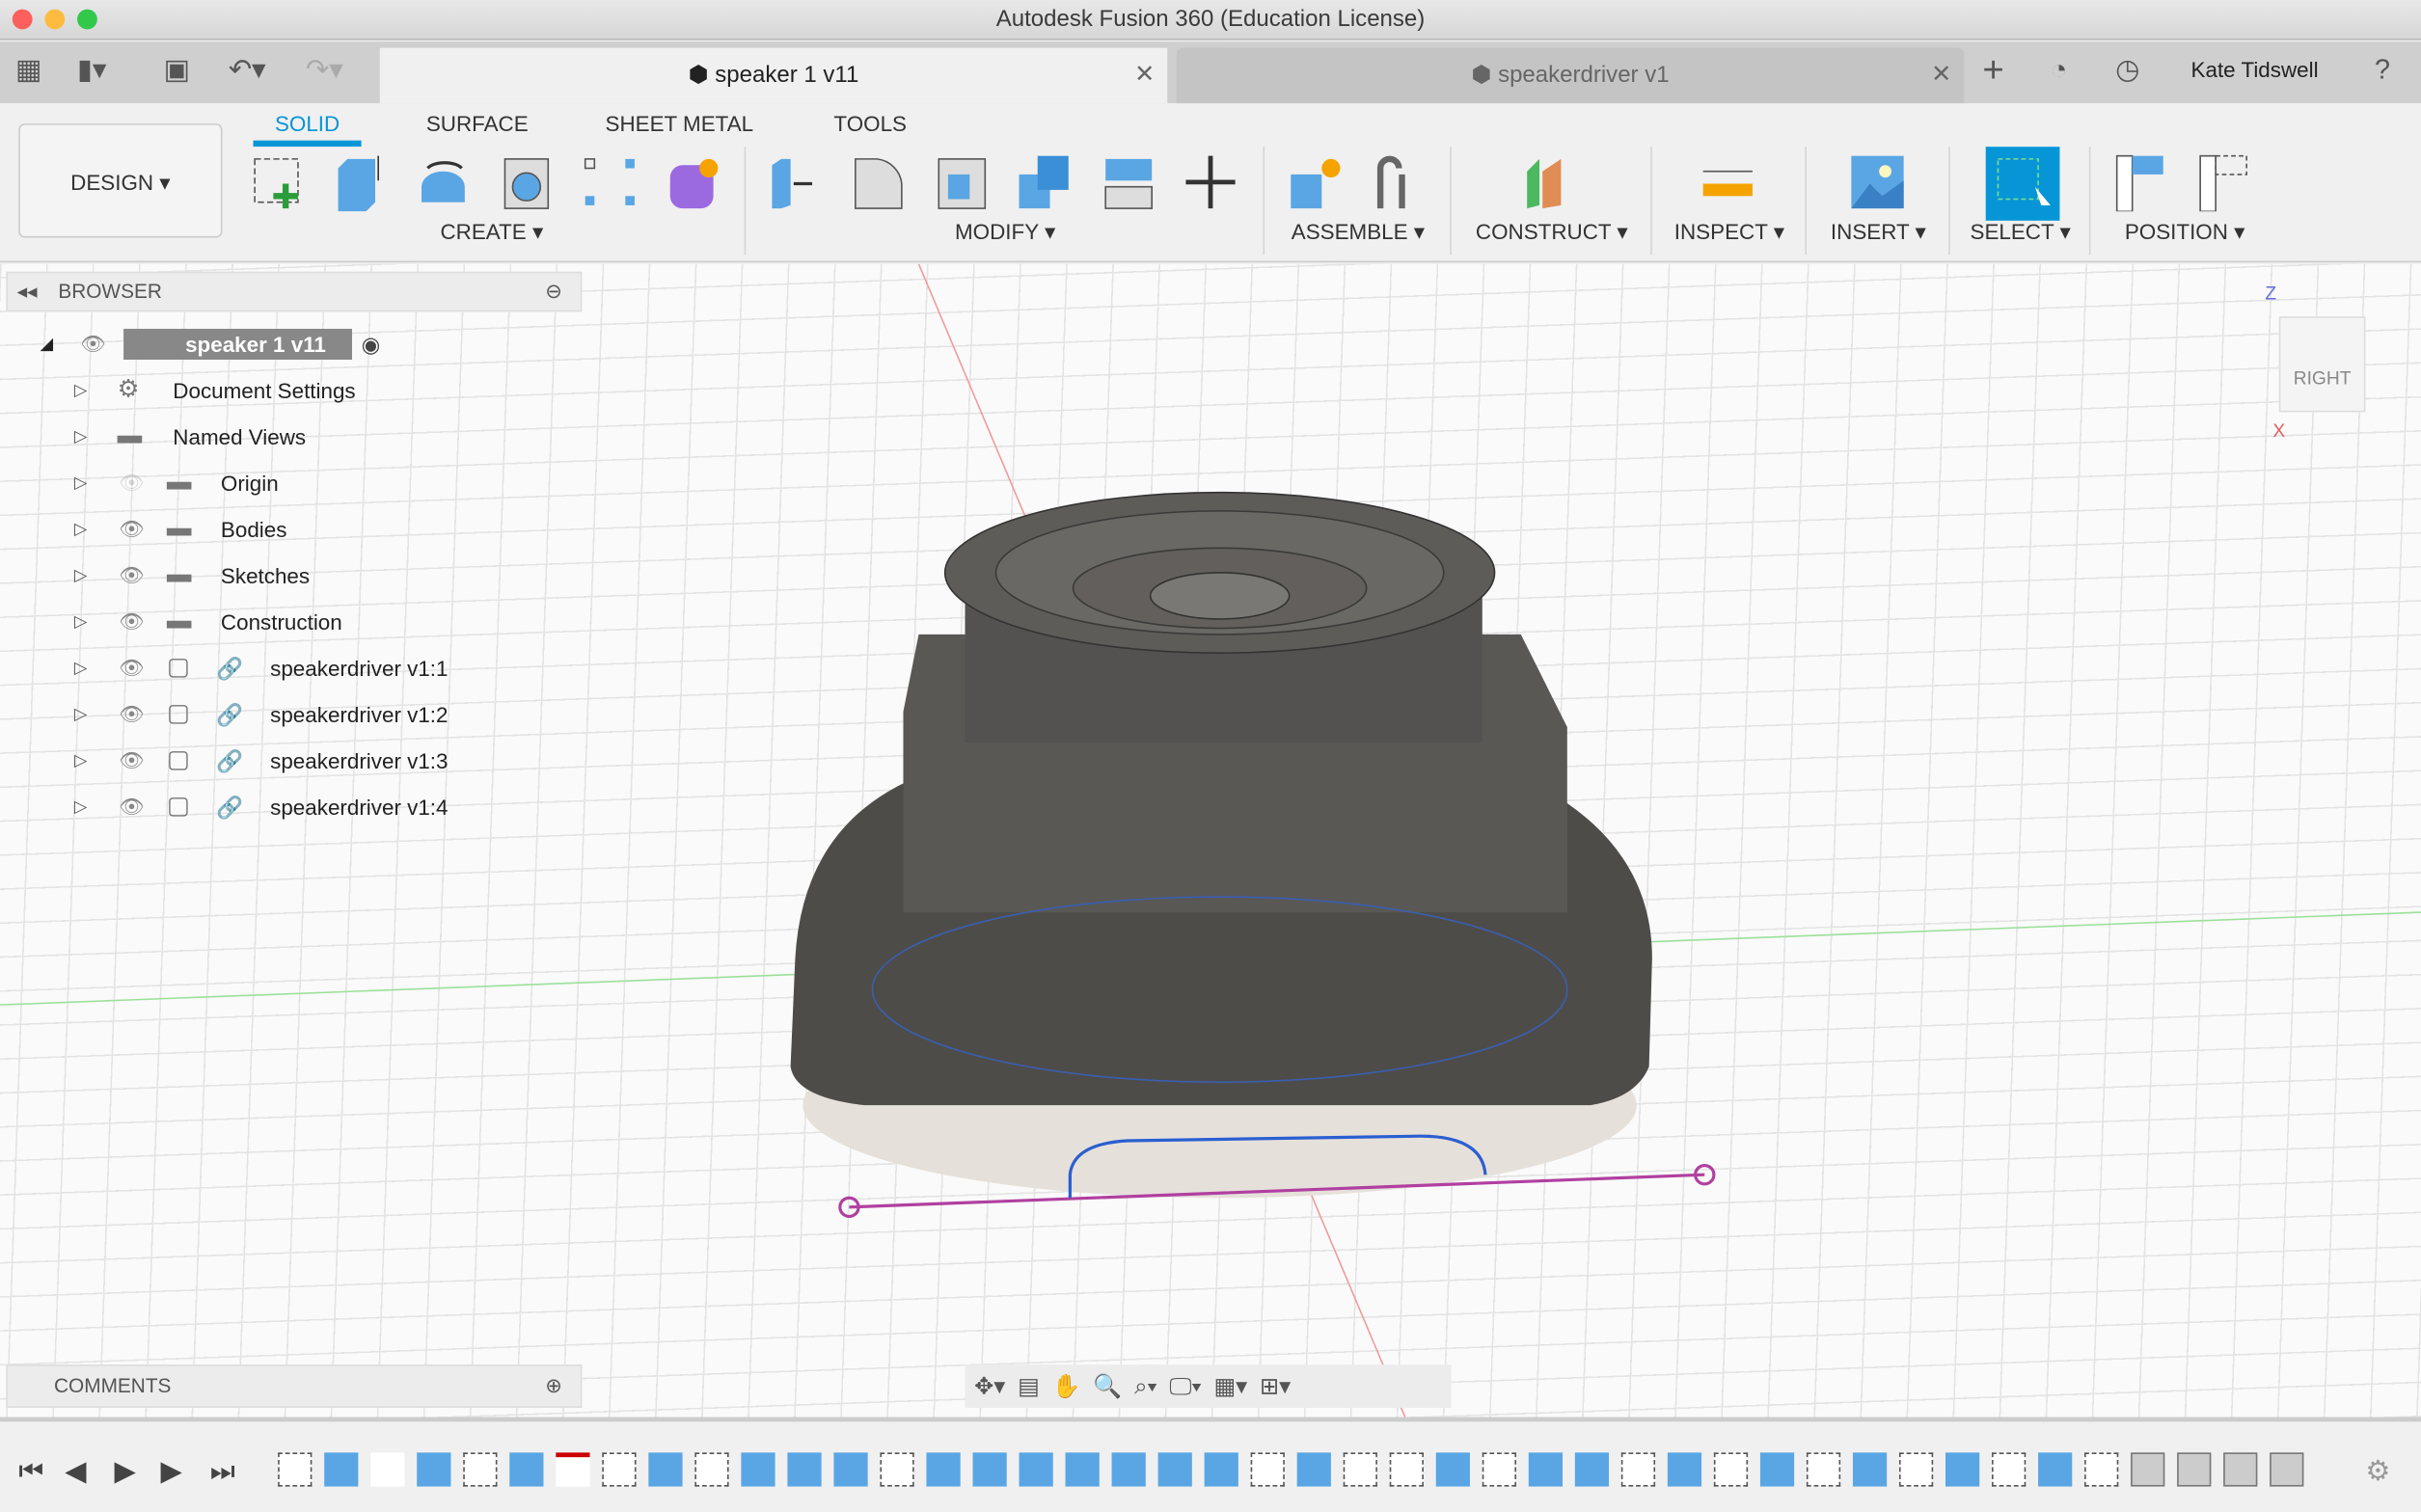  I want to click on collapse-icon: ◂◂, so click(27, 291).